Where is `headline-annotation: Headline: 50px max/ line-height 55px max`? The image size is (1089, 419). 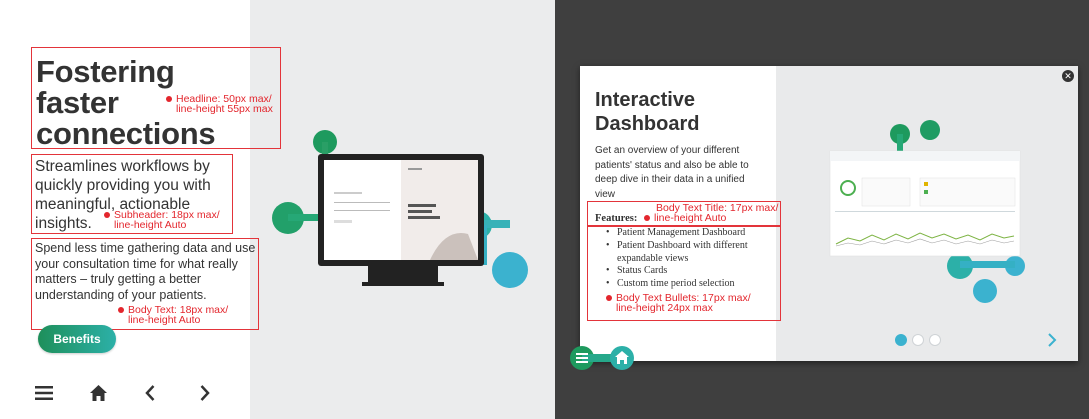
headline-annotation: Headline: 50px max/ line-height 55px max is located at coordinates (219, 104).